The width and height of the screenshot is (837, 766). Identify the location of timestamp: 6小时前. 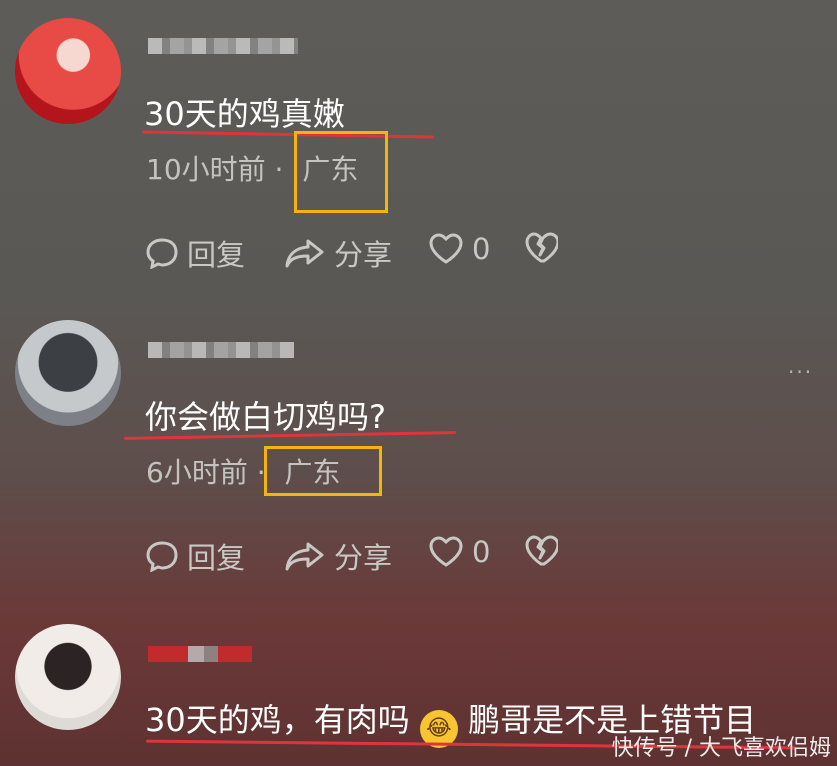
(197, 472).